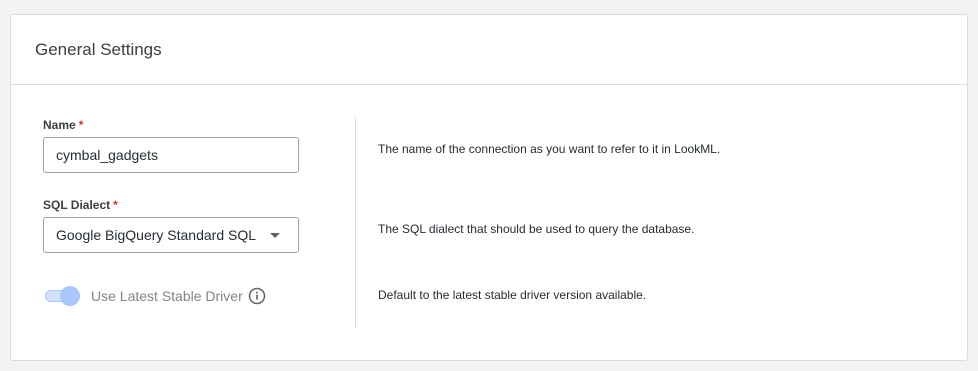 This screenshot has width=978, height=371. I want to click on vertical-divider, so click(355, 223).